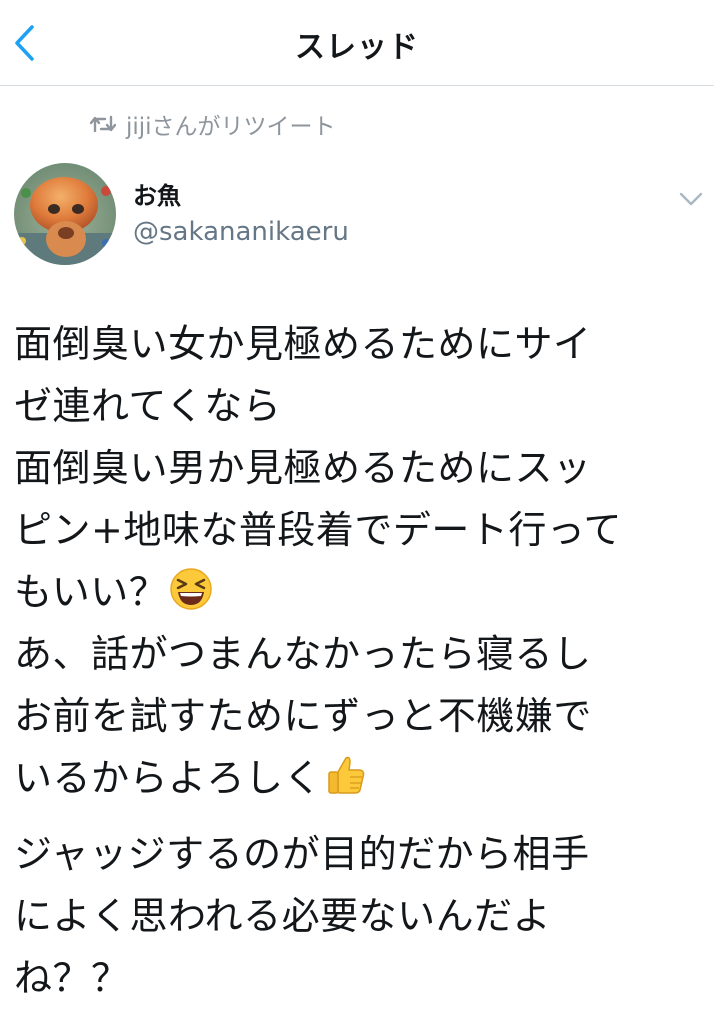  I want to click on nav-bar: スレッド, so click(357, 43).